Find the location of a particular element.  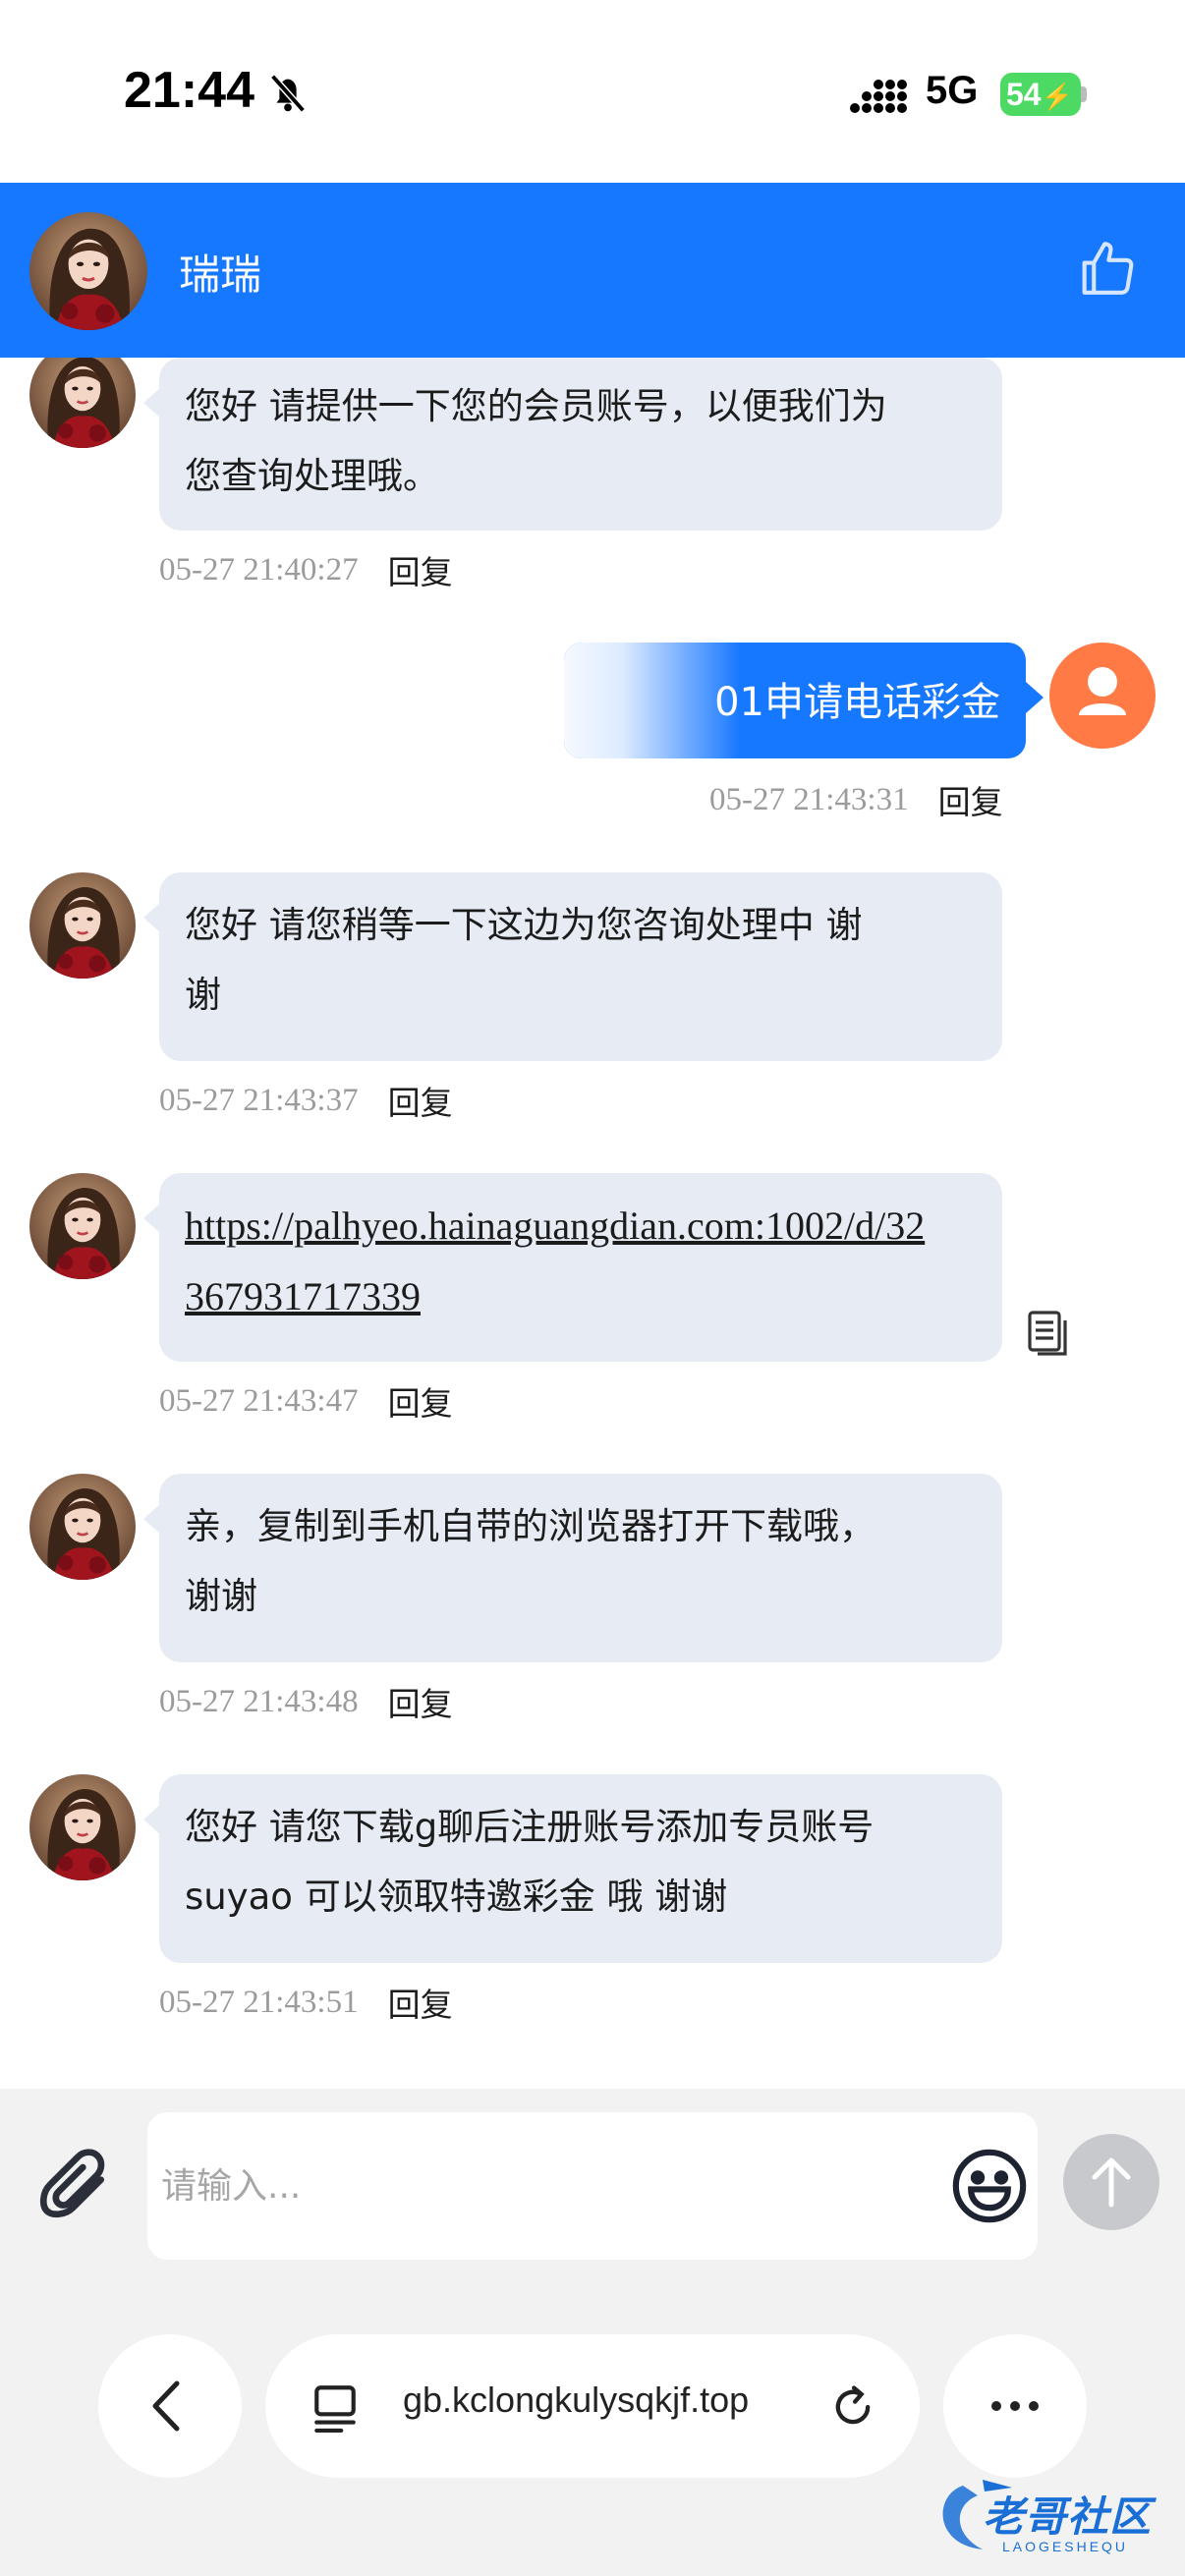

message-bubble: 您好 请您稍等一下这边为您咨询处理中 谢 谢 is located at coordinates (573, 966).